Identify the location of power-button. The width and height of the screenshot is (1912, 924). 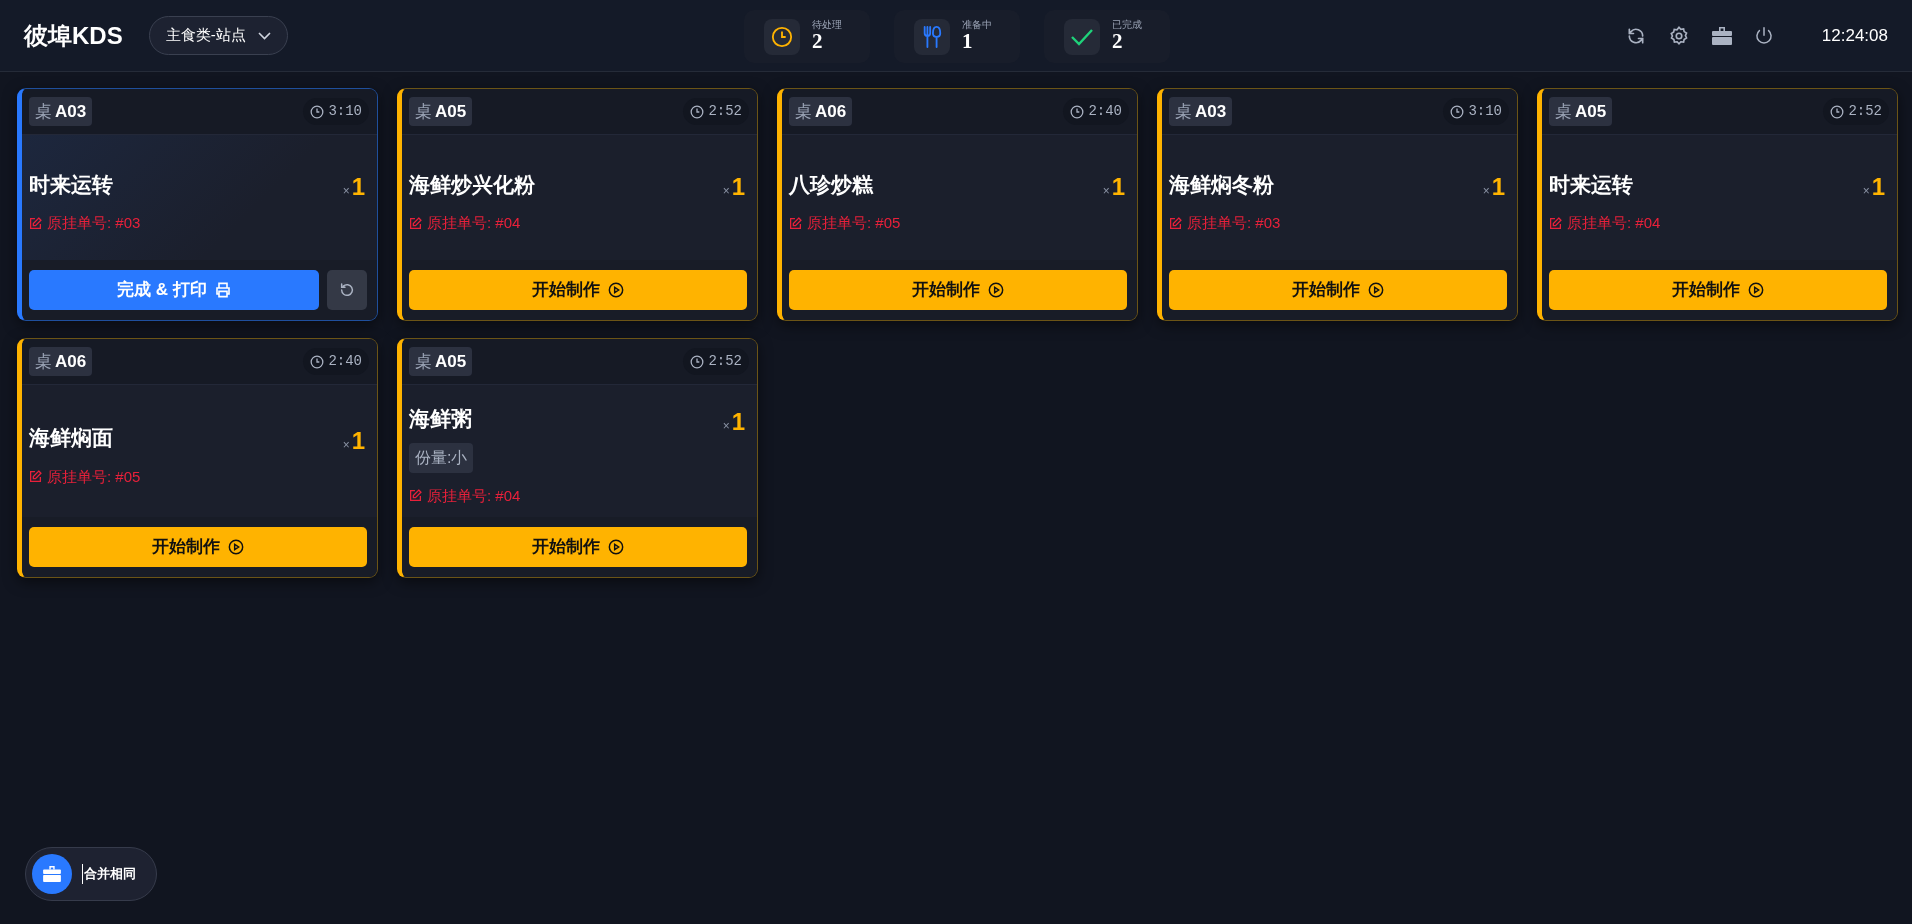
(1763, 35).